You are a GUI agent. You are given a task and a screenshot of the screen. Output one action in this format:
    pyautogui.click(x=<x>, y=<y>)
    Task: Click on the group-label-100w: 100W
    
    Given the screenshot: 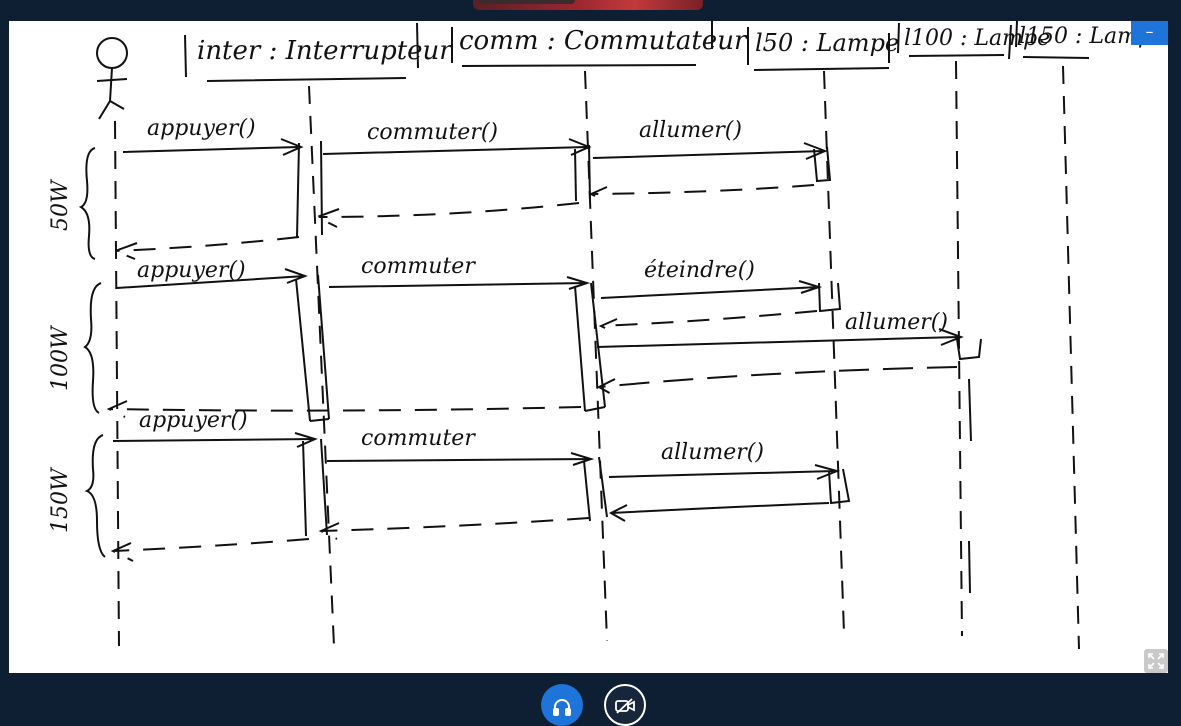 What is the action you would take?
    pyautogui.click(x=60, y=357)
    